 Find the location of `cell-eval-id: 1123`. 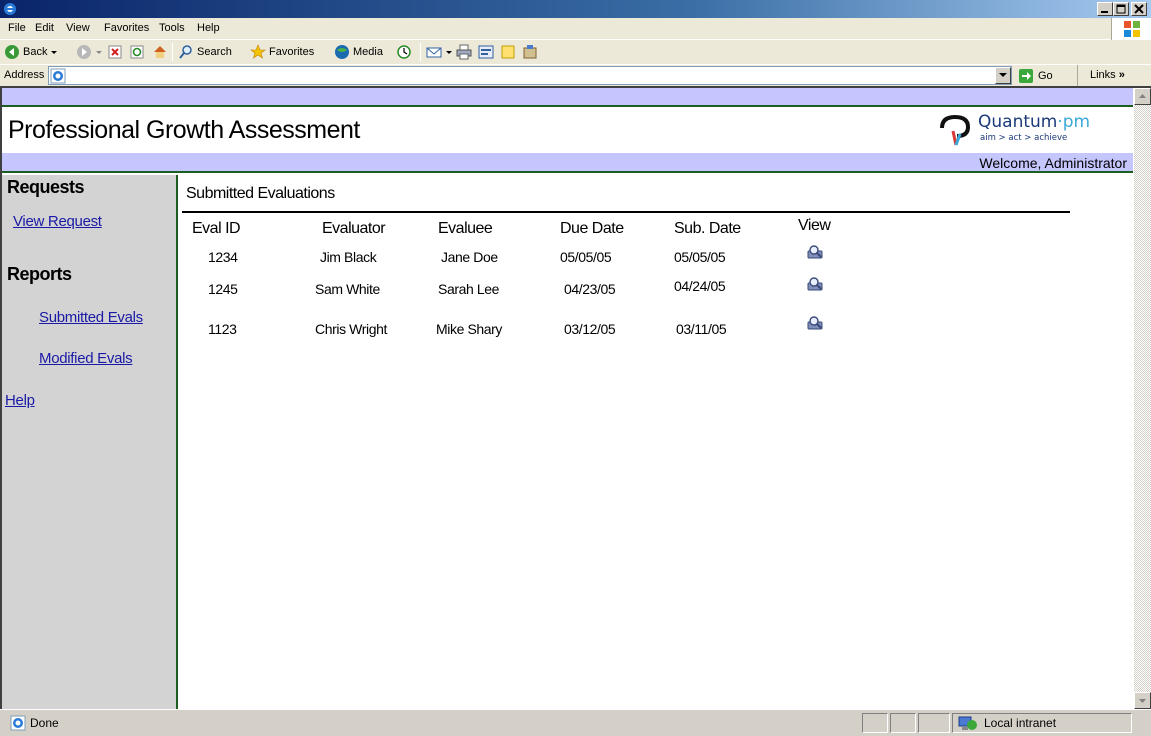

cell-eval-id: 1123 is located at coordinates (222, 329).